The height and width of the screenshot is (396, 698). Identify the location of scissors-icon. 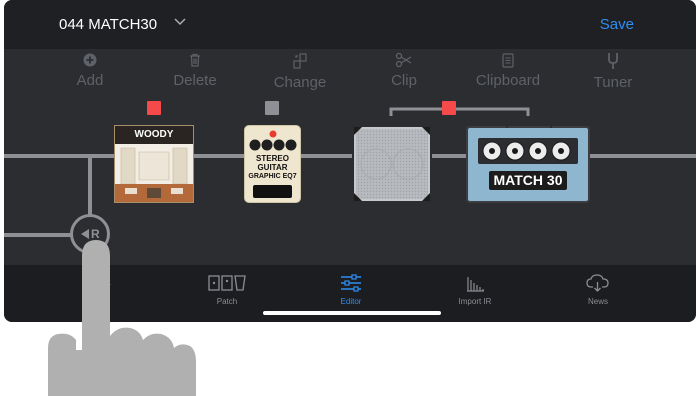
(403, 60).